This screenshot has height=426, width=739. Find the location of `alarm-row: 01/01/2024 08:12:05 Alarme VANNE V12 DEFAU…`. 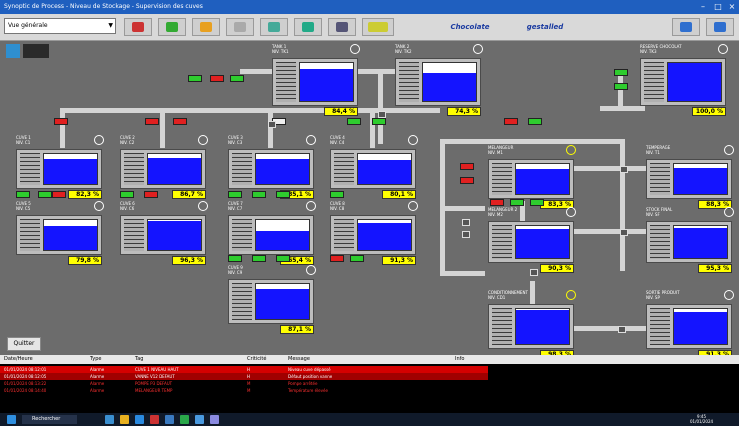

alarm-row: 01/01/2024 08:12:05 Alarme VANNE V12 DEFAU… is located at coordinates (244, 376).